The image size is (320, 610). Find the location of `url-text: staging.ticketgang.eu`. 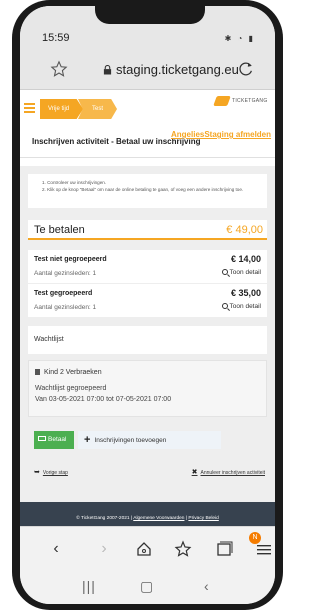

url-text: staging.ticketgang.eu is located at coordinates (177, 69).